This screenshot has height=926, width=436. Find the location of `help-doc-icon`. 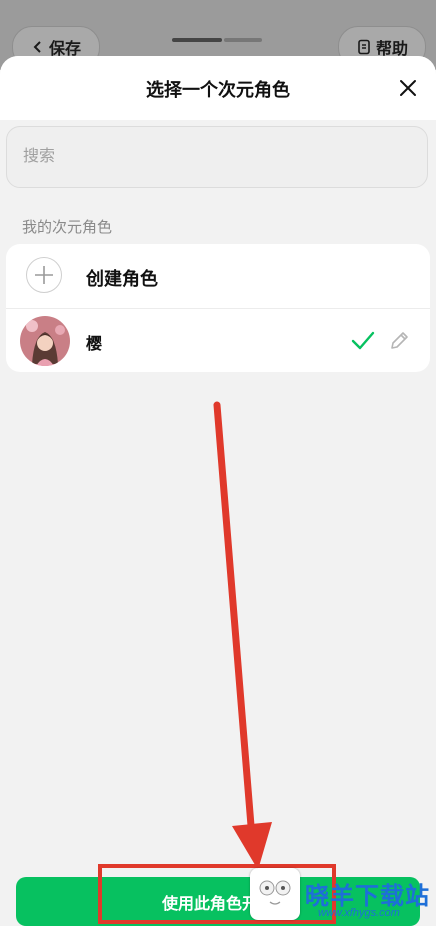

help-doc-icon is located at coordinates (364, 47).